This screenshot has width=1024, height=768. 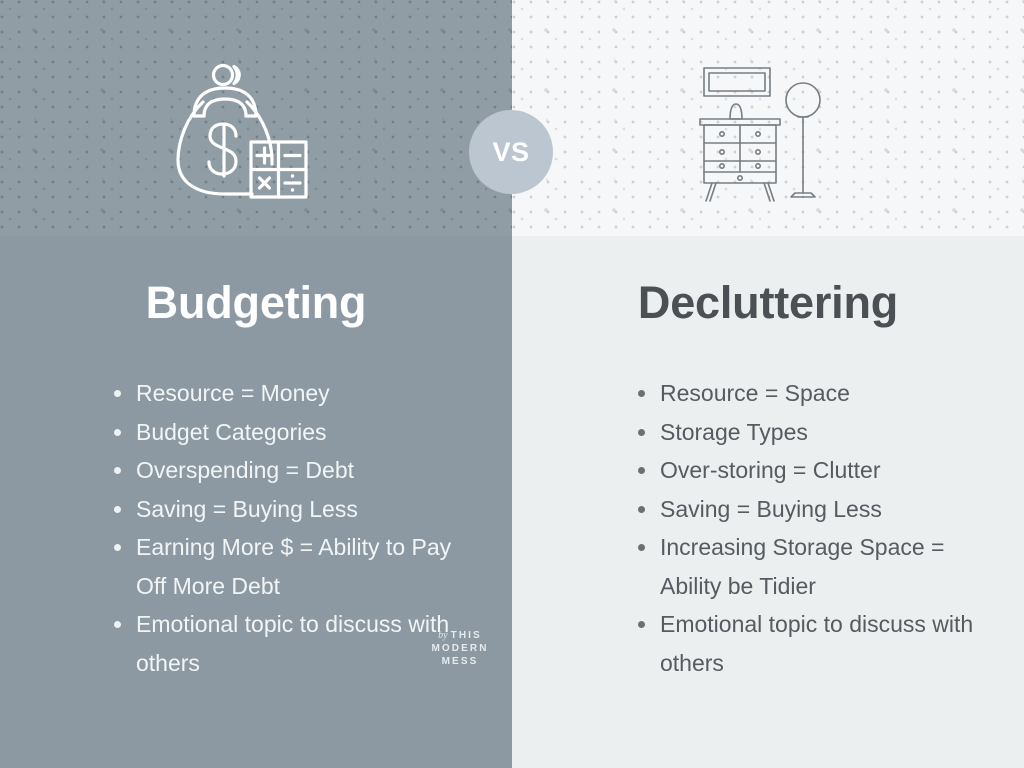 What do you see at coordinates (812, 432) in the screenshot?
I see `list-item: Storage Types` at bounding box center [812, 432].